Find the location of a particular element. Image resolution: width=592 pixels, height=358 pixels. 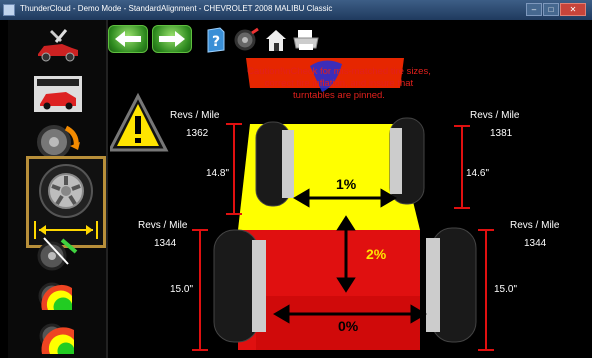

front-left-revs-value: 1362 is located at coordinates (197, 133).